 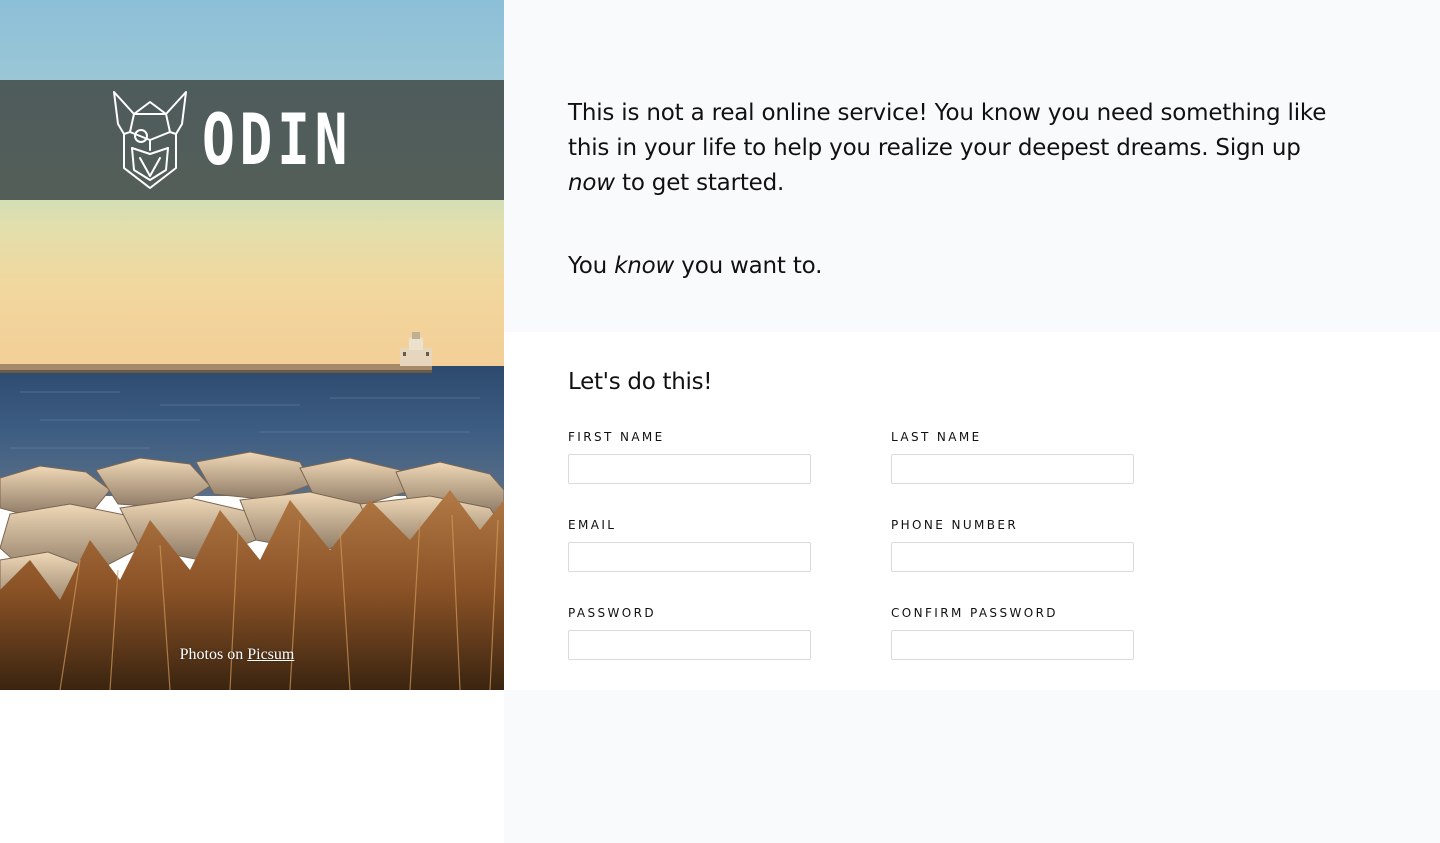 I want to click on password-group: PASSWORD, so click(x=689, y=633).